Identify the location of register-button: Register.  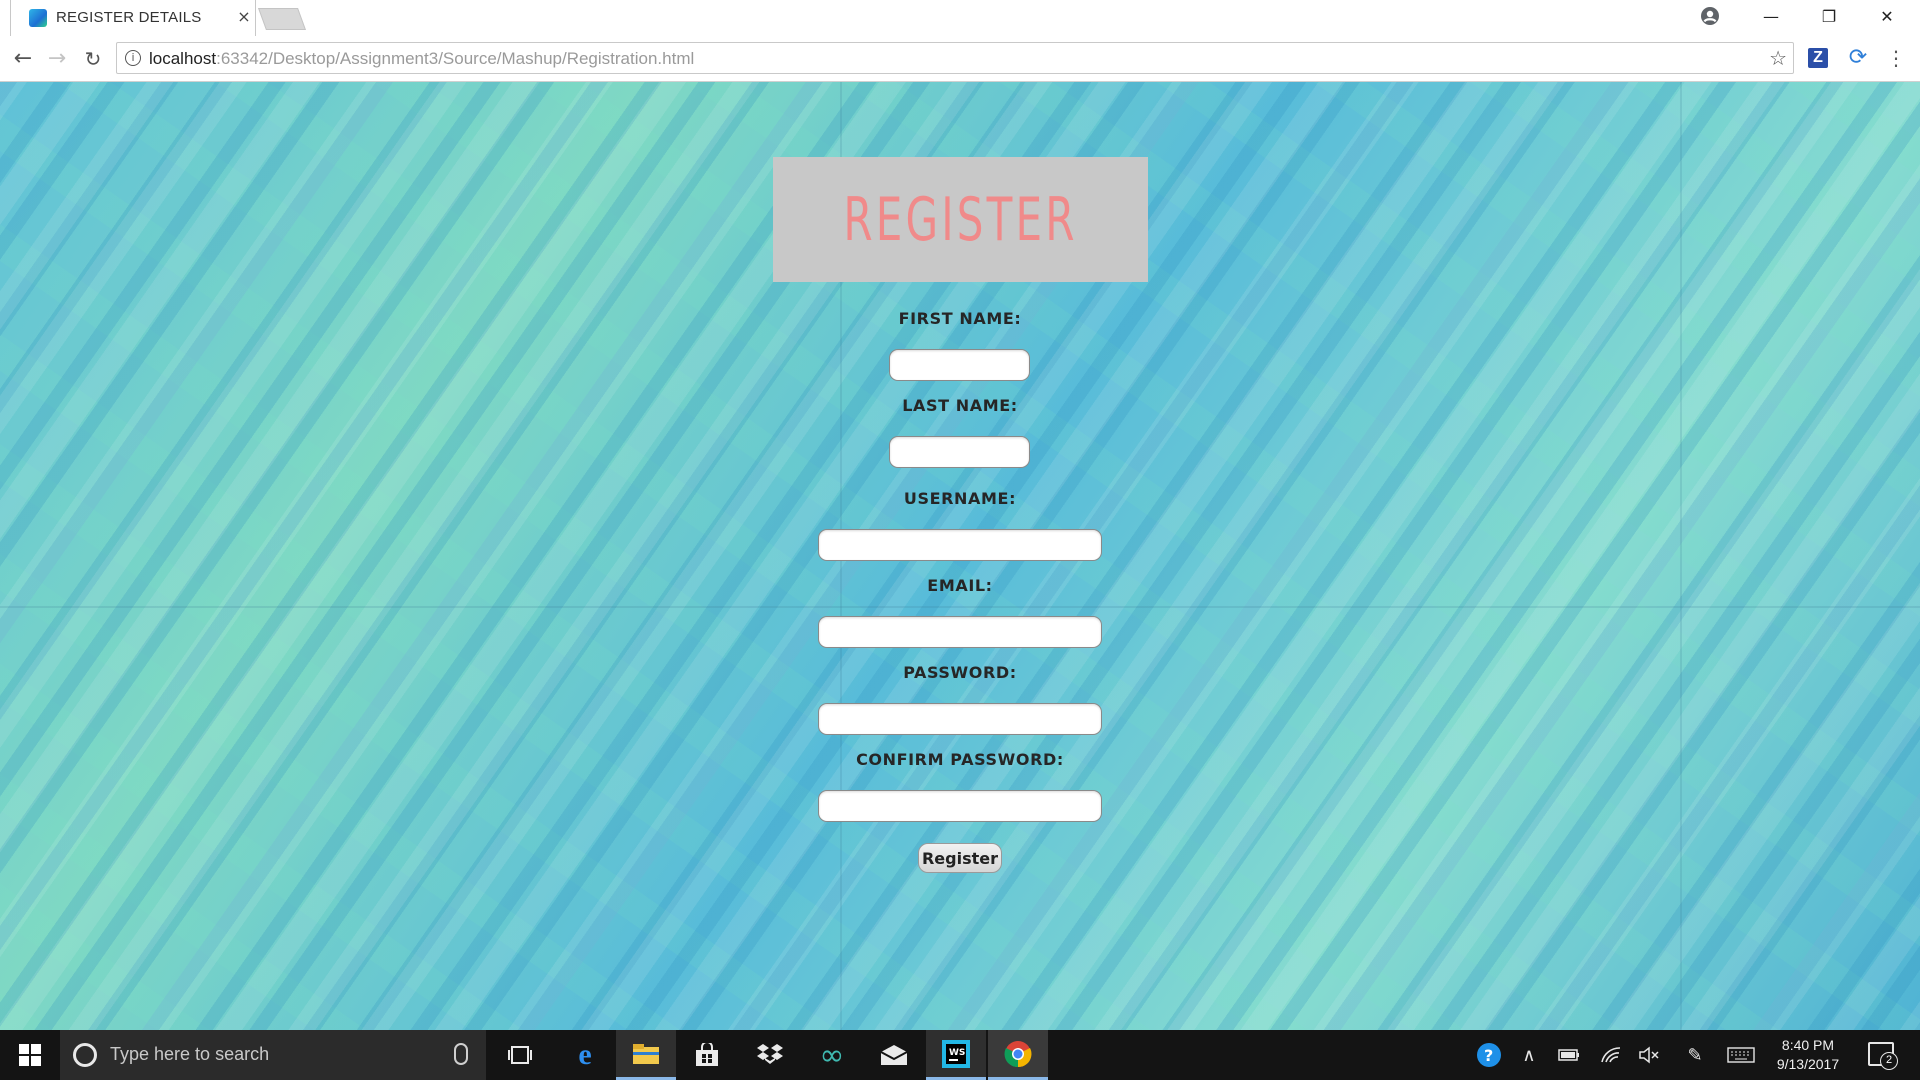
(960, 858).